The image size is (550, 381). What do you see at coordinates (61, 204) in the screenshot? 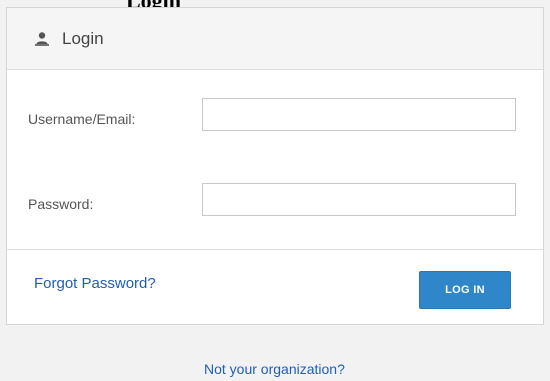
I see `password-label: Password:` at bounding box center [61, 204].